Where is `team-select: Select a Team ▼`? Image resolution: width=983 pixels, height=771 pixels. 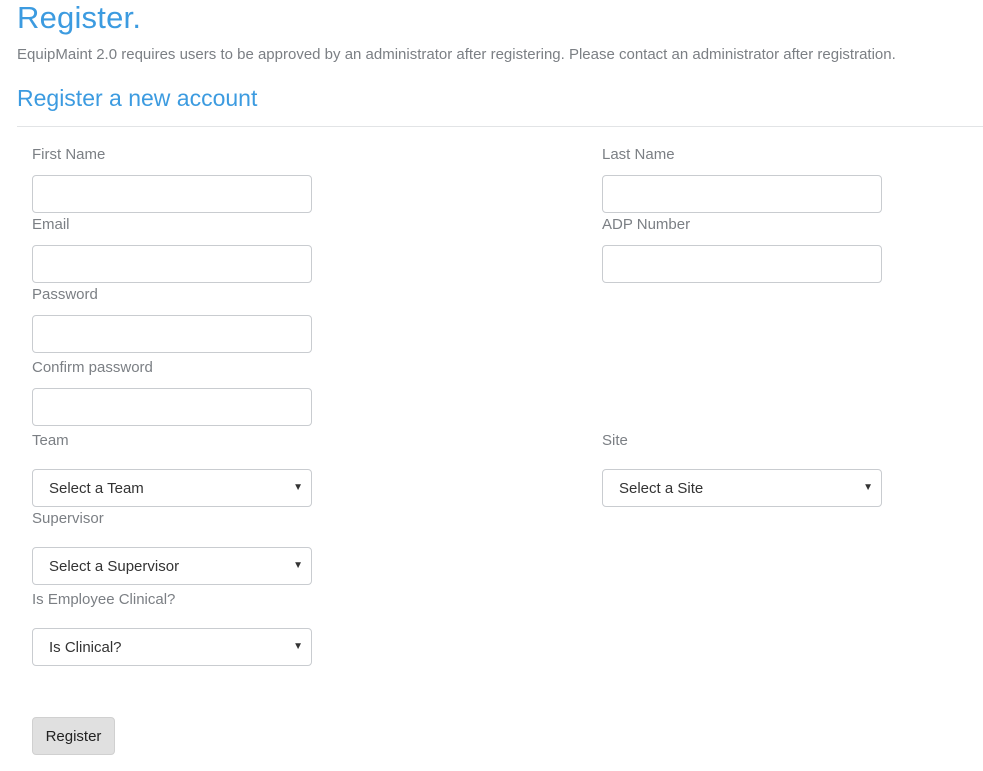
team-select: Select a Team ▼ is located at coordinates (172, 488).